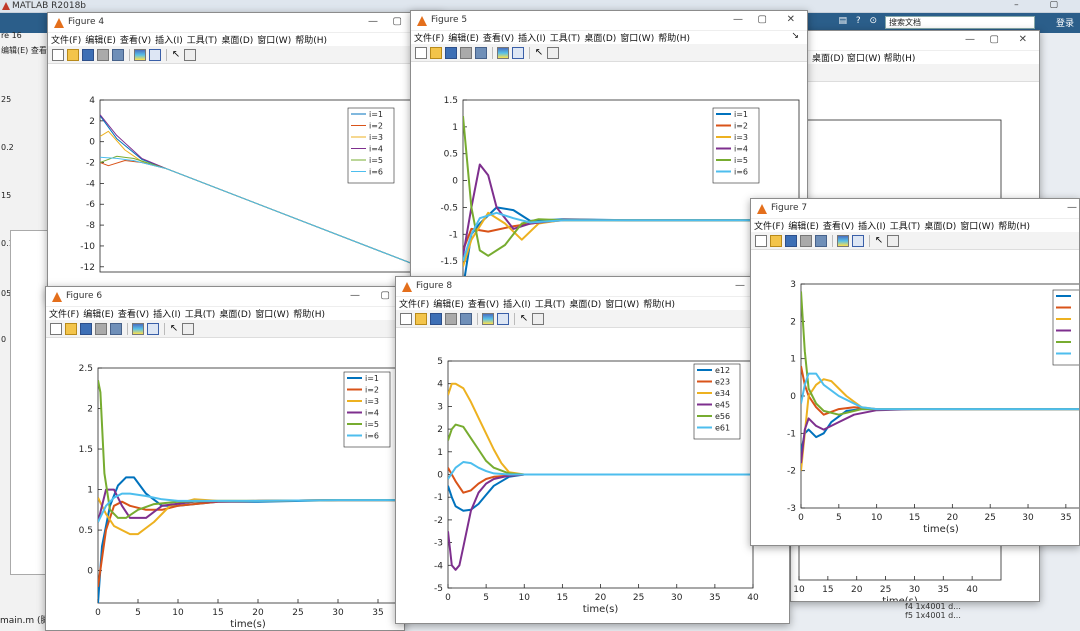  I want to click on doc-search-input: 搜索文档, so click(960, 22).